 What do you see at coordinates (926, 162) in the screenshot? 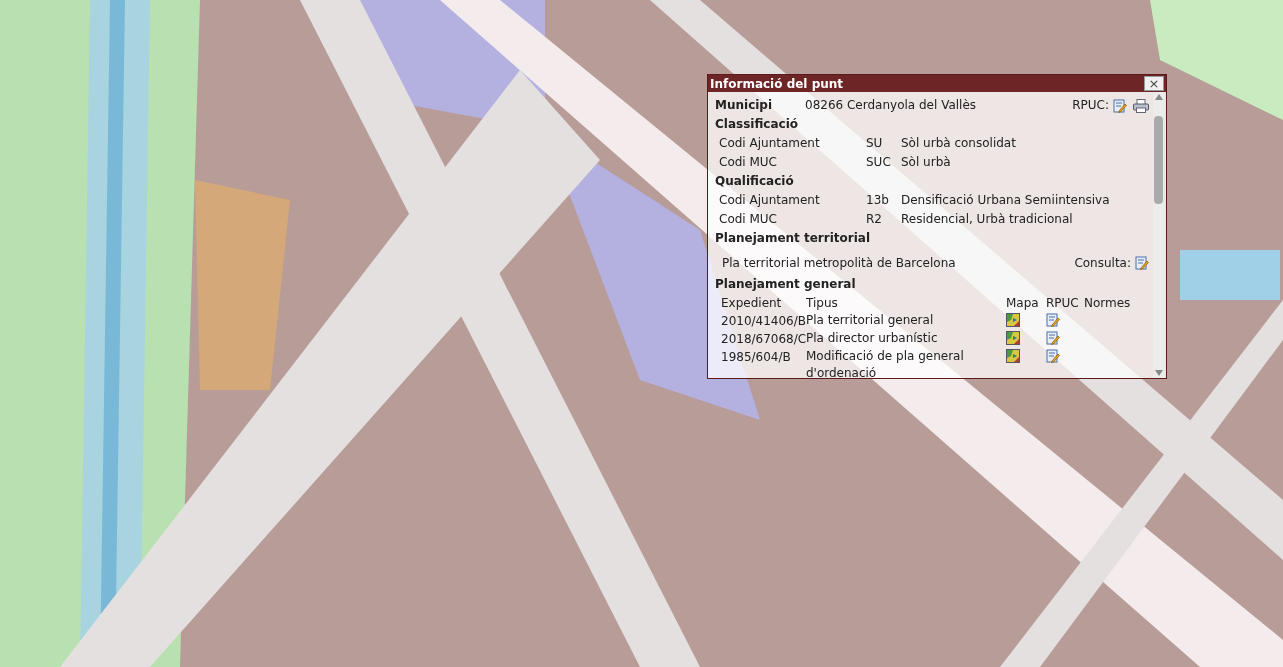
I see `row-description: Sòl urbà` at bounding box center [926, 162].